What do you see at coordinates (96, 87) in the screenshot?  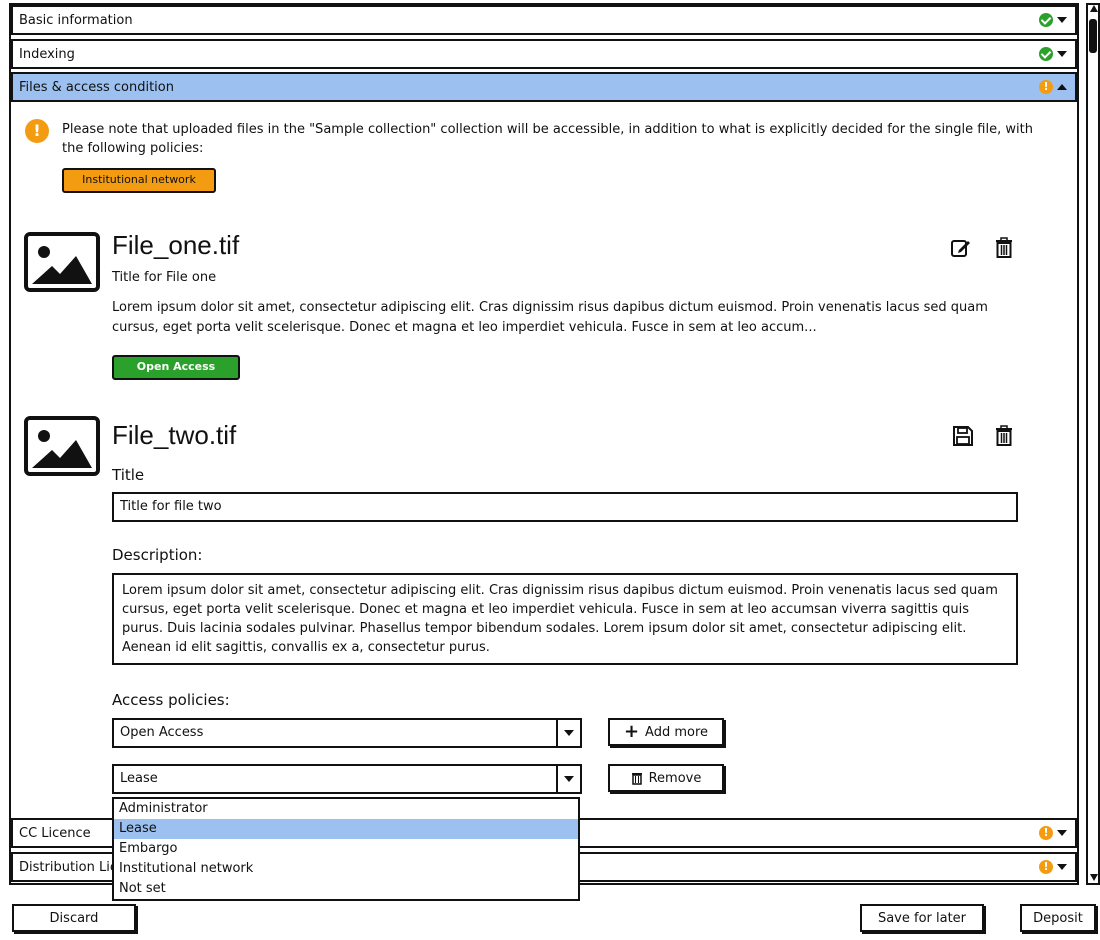 I see `section-title: Files & access condition` at bounding box center [96, 87].